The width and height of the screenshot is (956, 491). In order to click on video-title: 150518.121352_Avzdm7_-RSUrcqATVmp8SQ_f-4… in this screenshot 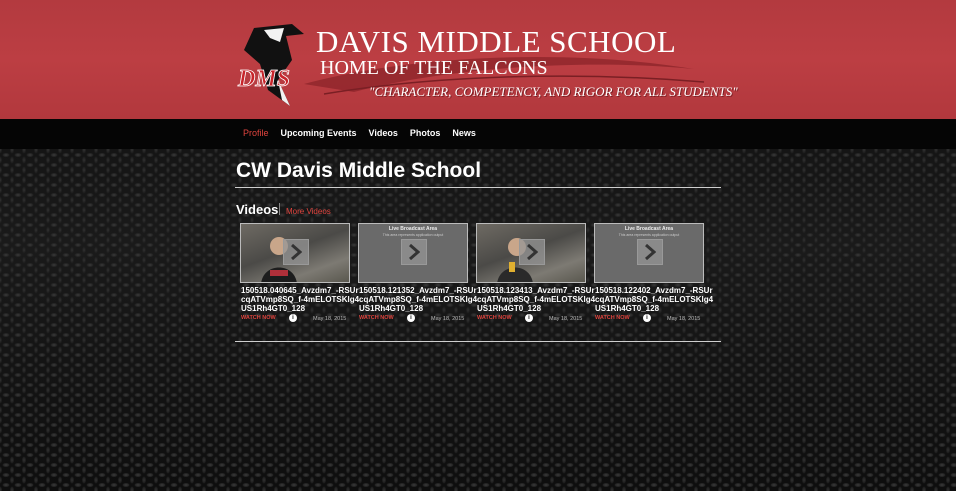, I will do `click(419, 299)`.